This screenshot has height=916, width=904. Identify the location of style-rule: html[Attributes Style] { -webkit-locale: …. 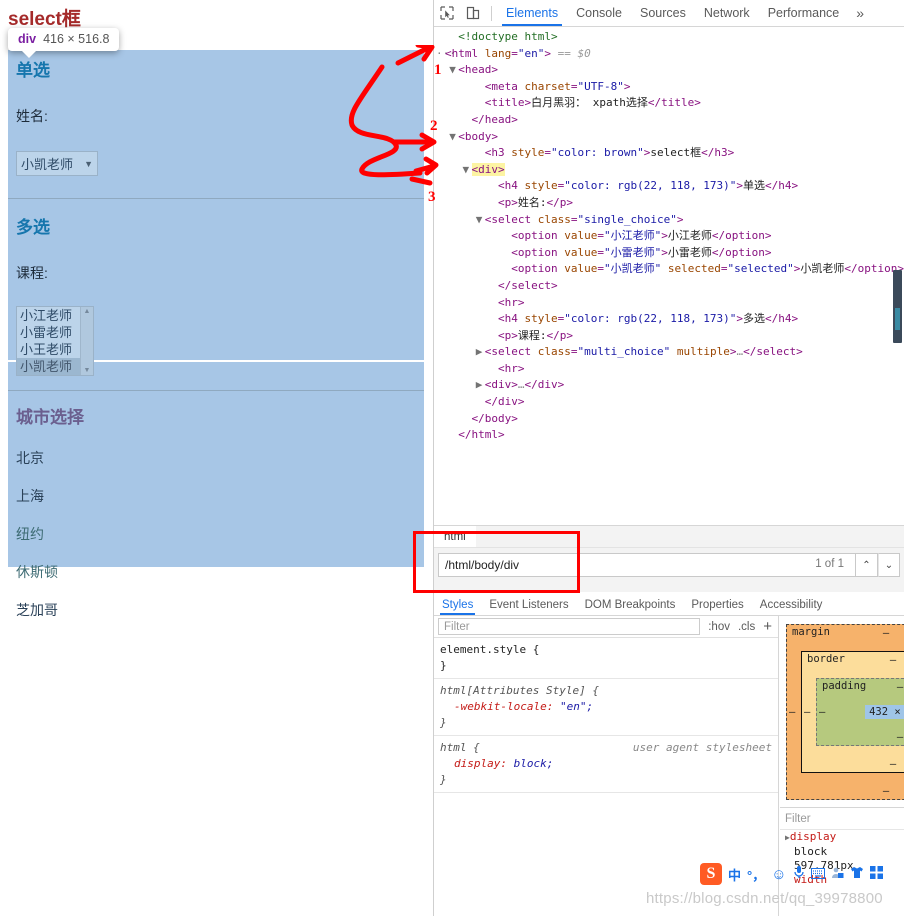
(606, 707).